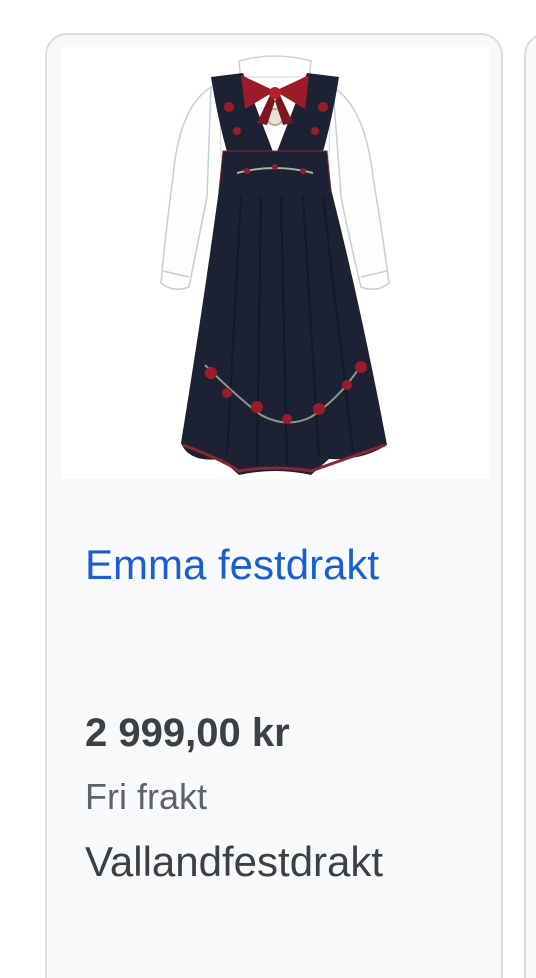  Describe the element at coordinates (187, 733) in the screenshot. I see `product-price: 2 999,00 kr` at that location.